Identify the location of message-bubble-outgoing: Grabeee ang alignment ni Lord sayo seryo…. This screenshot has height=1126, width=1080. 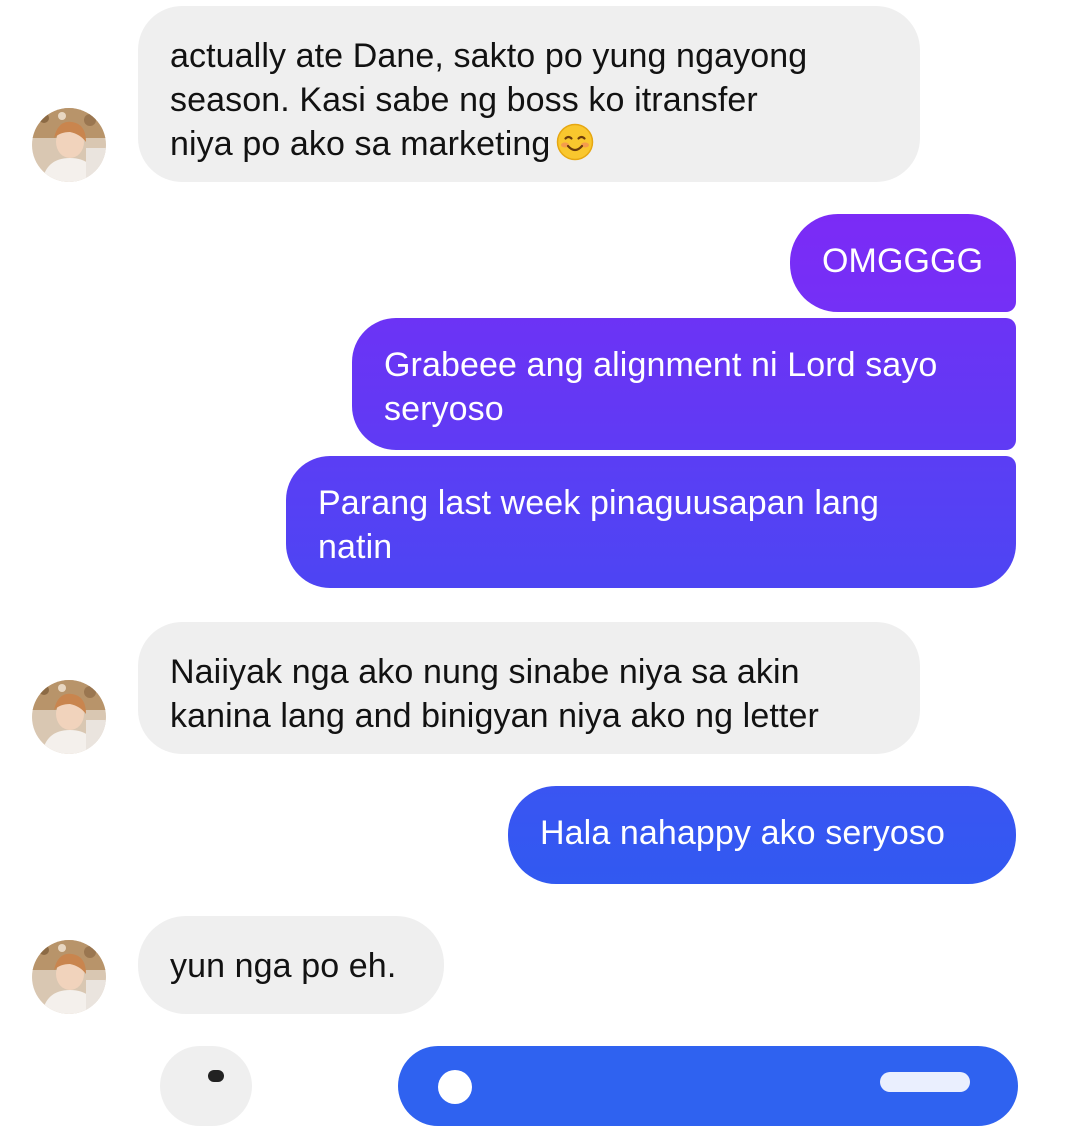
(684, 384).